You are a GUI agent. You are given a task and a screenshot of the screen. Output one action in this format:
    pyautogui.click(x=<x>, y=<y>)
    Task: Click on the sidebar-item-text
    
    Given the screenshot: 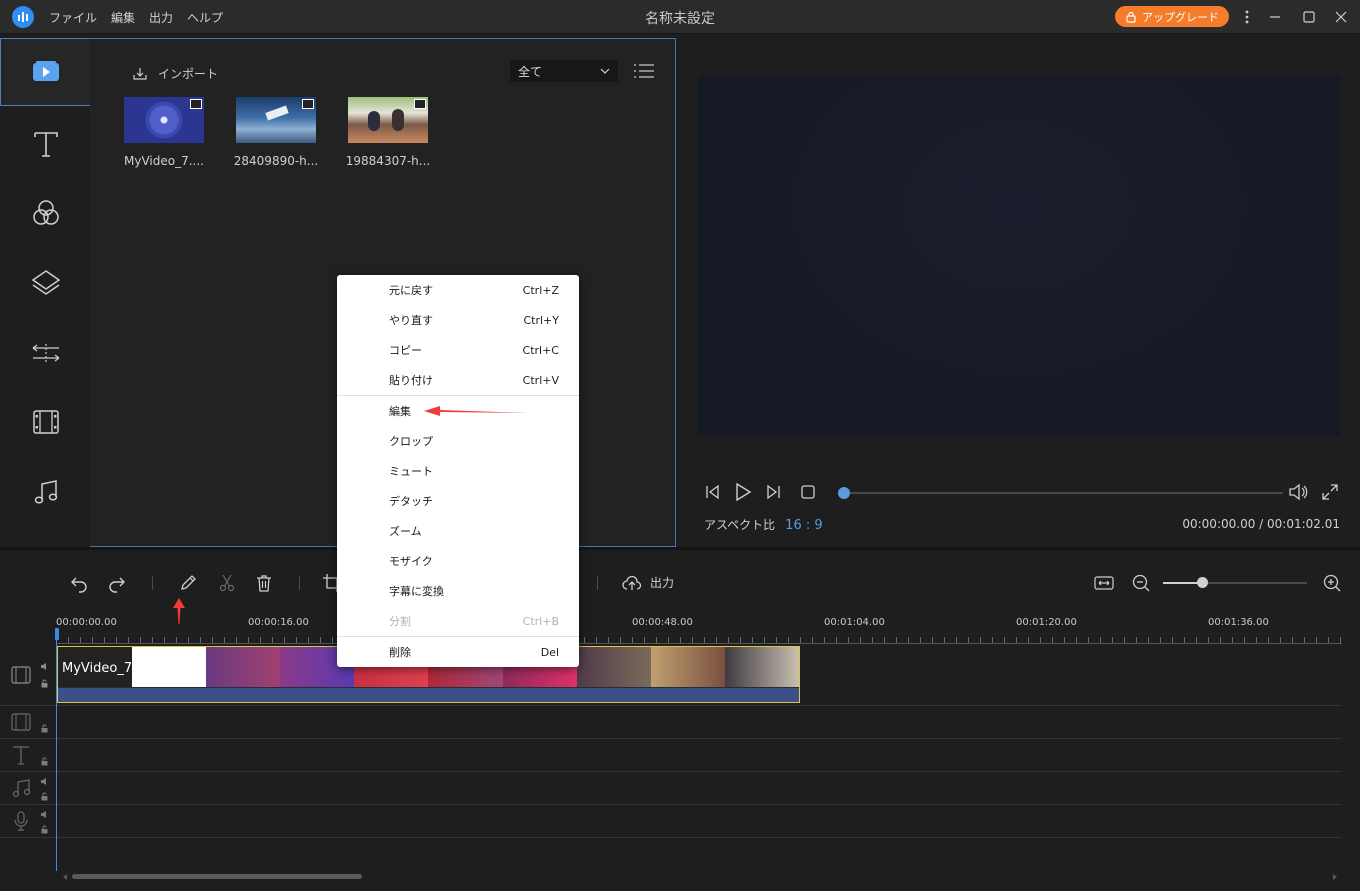 What is the action you would take?
    pyautogui.click(x=45, y=144)
    